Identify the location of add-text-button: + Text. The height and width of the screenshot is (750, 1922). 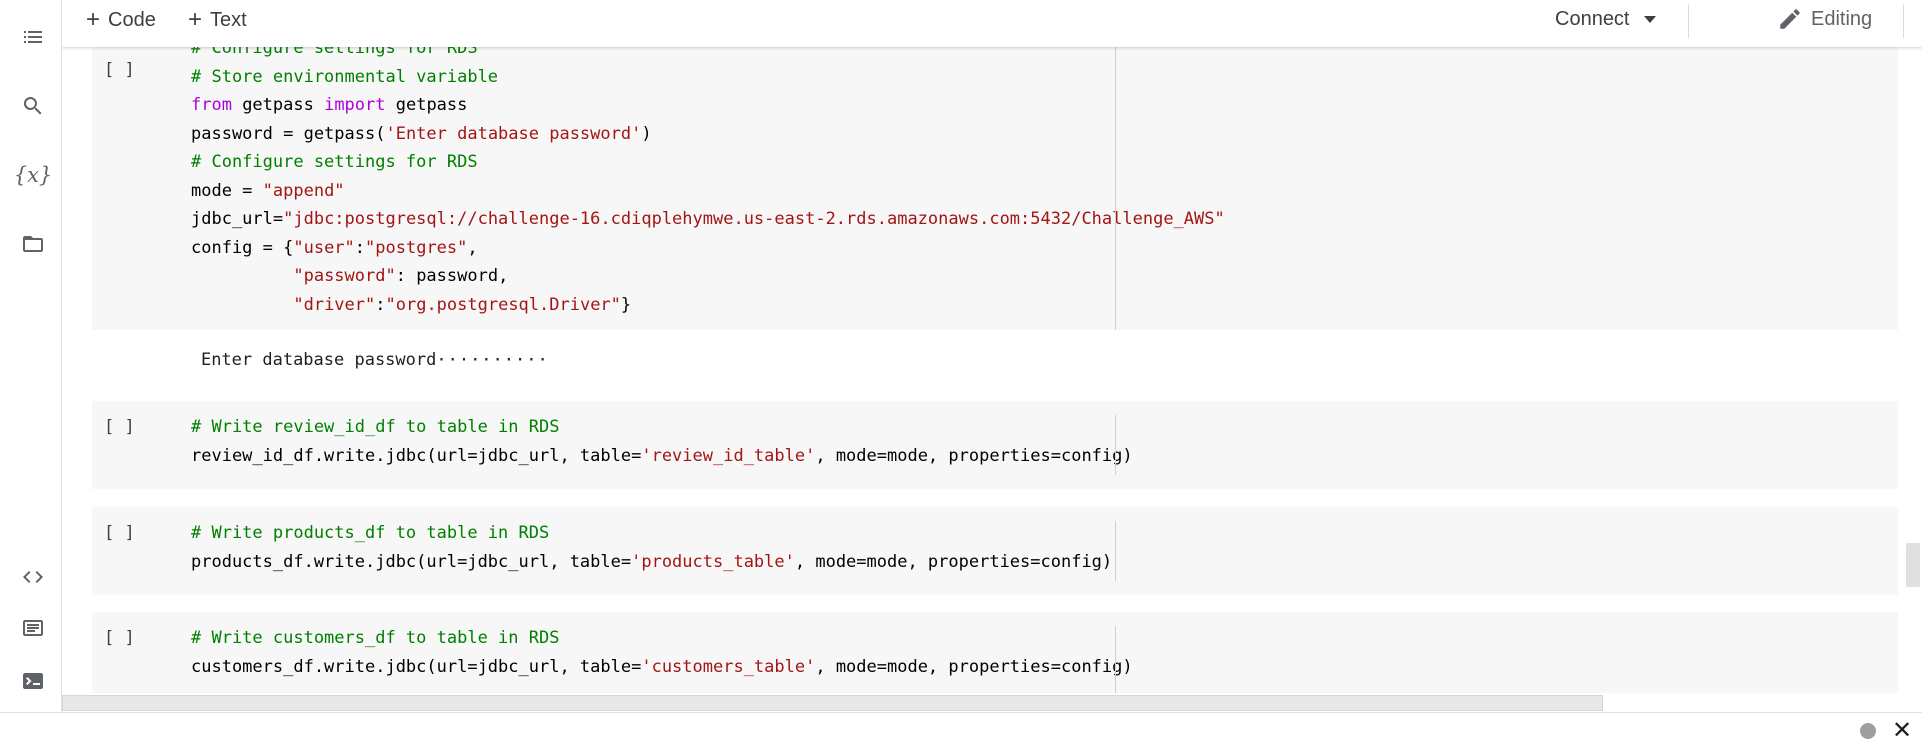
(217, 20).